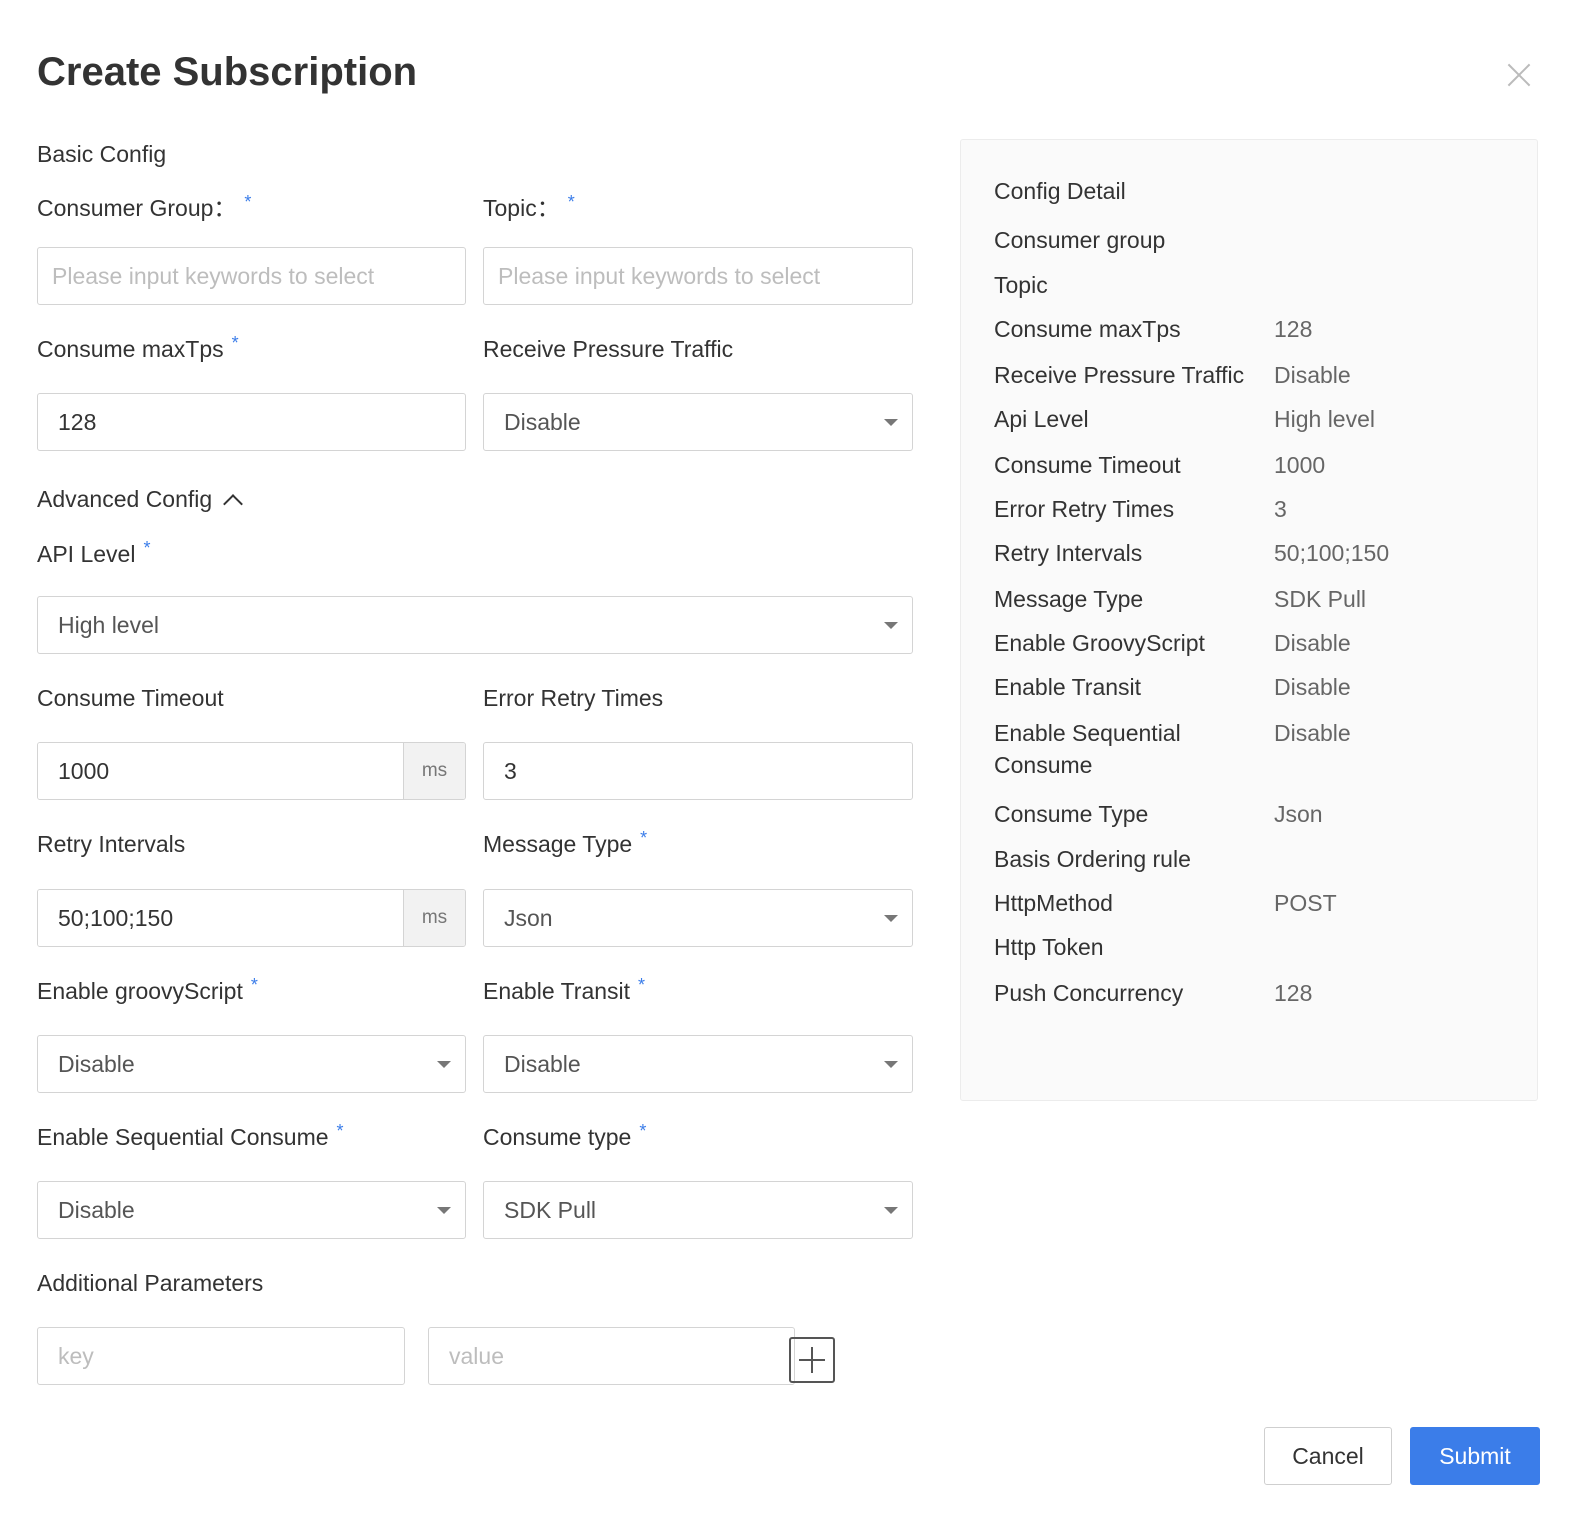  I want to click on param-value-input, so click(611, 1356).